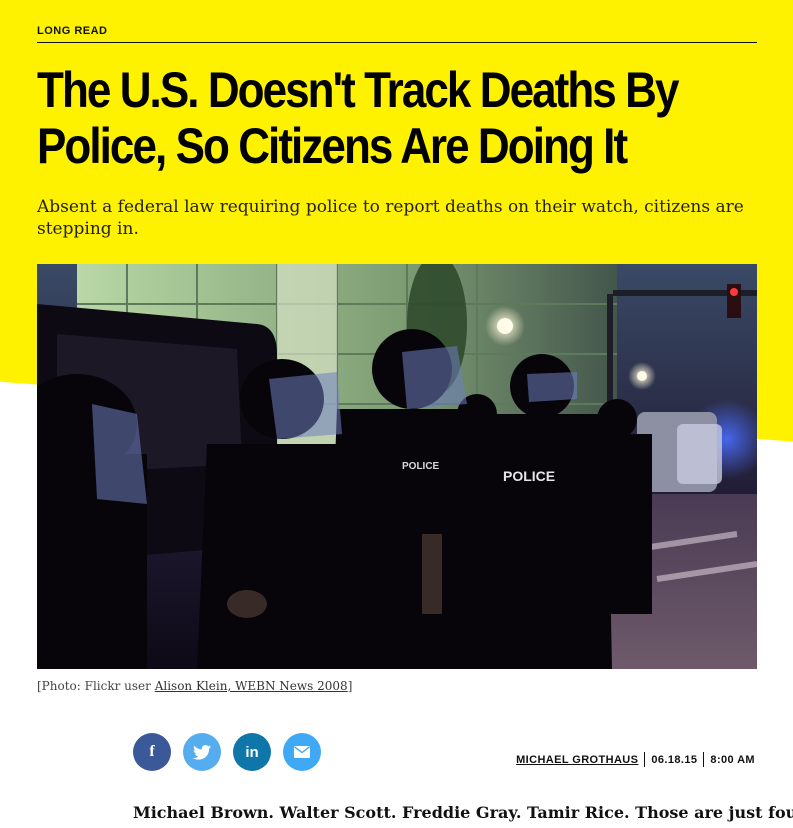 This screenshot has width=793, height=828. I want to click on twitter-share-button, so click(202, 752).